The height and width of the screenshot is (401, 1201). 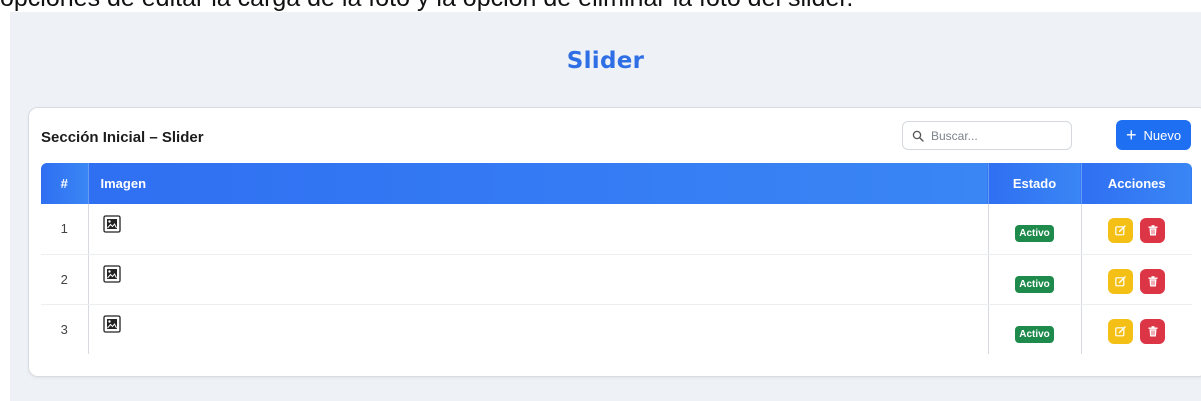 I want to click on row-num: 2, so click(x=65, y=279).